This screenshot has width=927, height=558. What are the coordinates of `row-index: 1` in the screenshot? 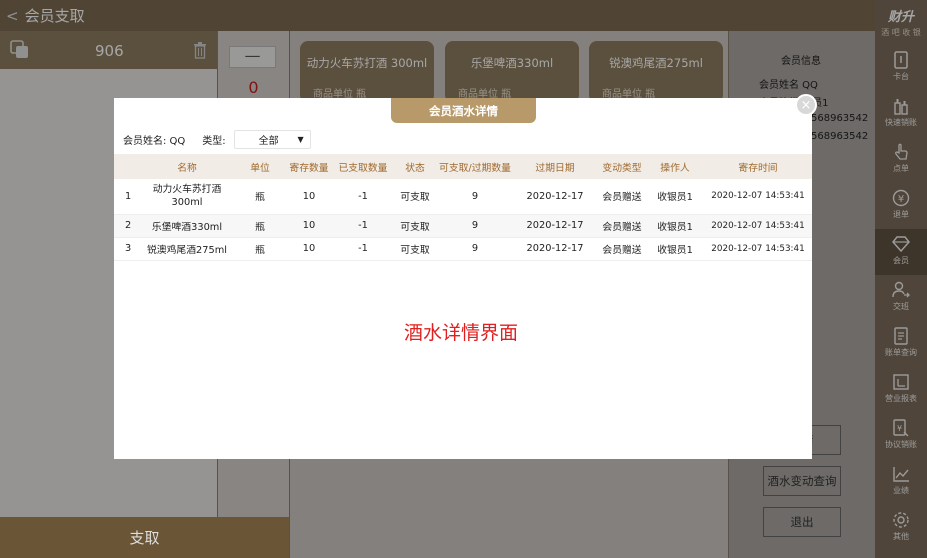 It's located at (128, 196).